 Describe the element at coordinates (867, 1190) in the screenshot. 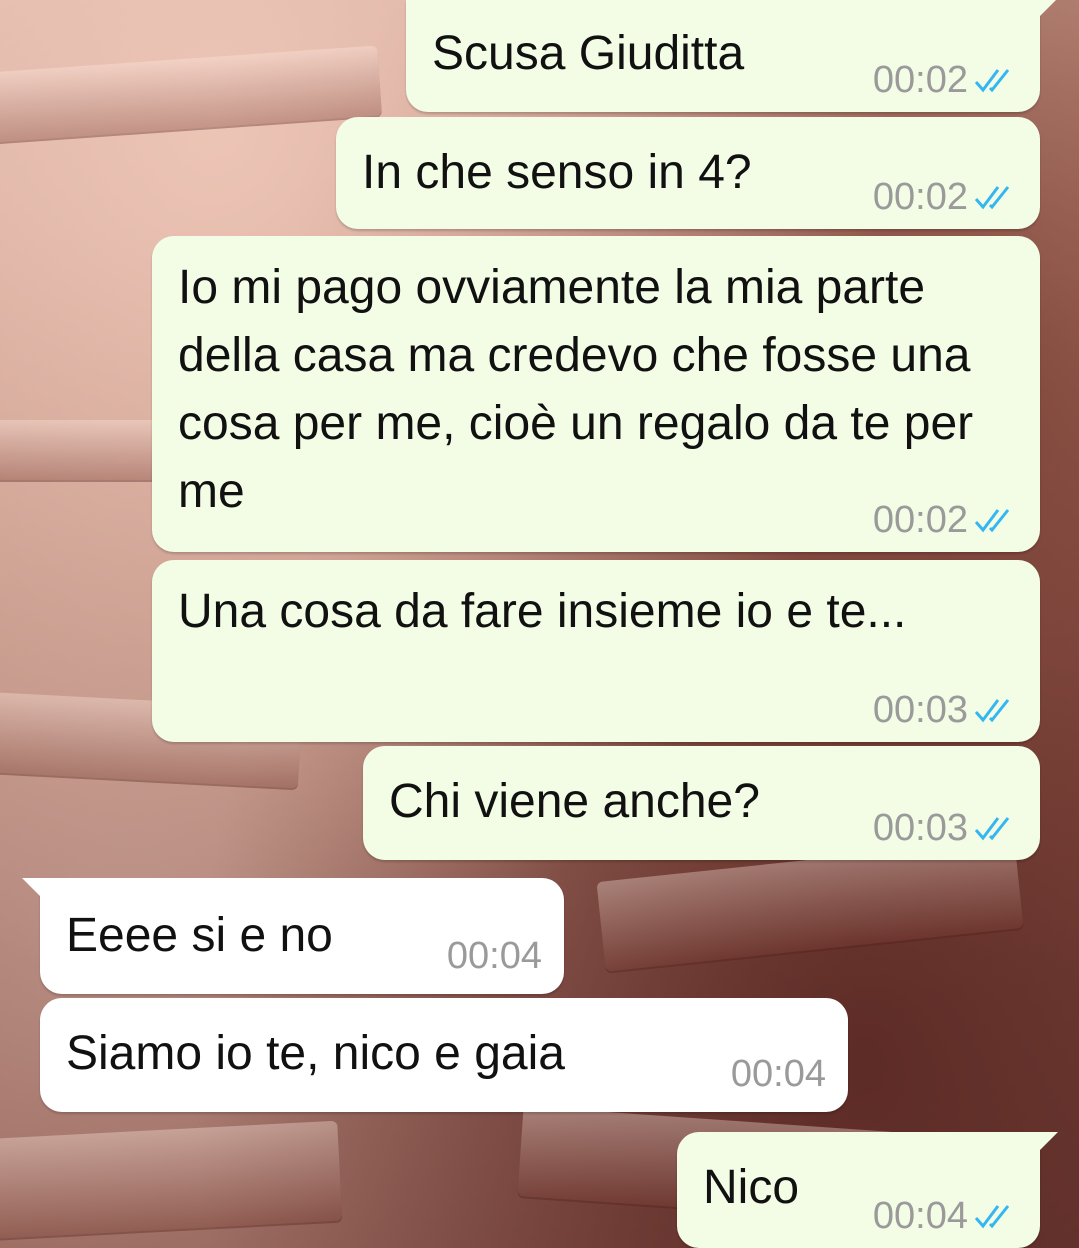

I see `outgoing-message: Nico 00:04` at that location.